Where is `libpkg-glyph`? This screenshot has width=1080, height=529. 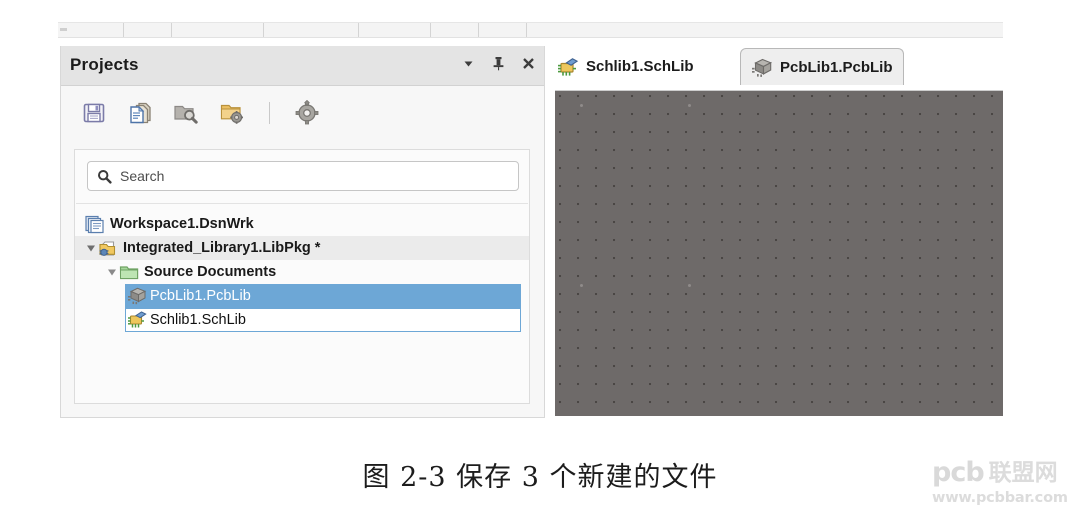
libpkg-glyph is located at coordinates (107, 248).